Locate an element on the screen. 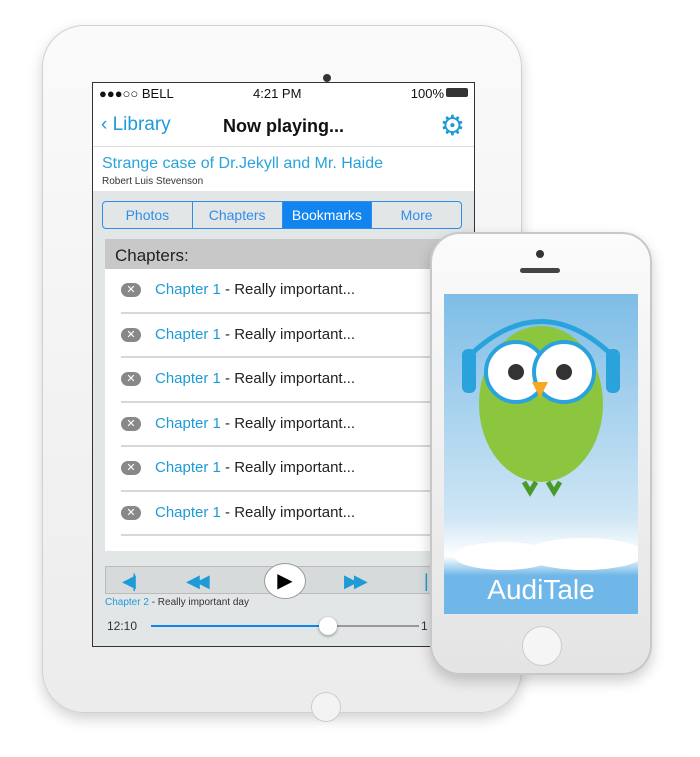 The image size is (700, 757). book-author: Robert Luis Stevenson is located at coordinates (153, 181).